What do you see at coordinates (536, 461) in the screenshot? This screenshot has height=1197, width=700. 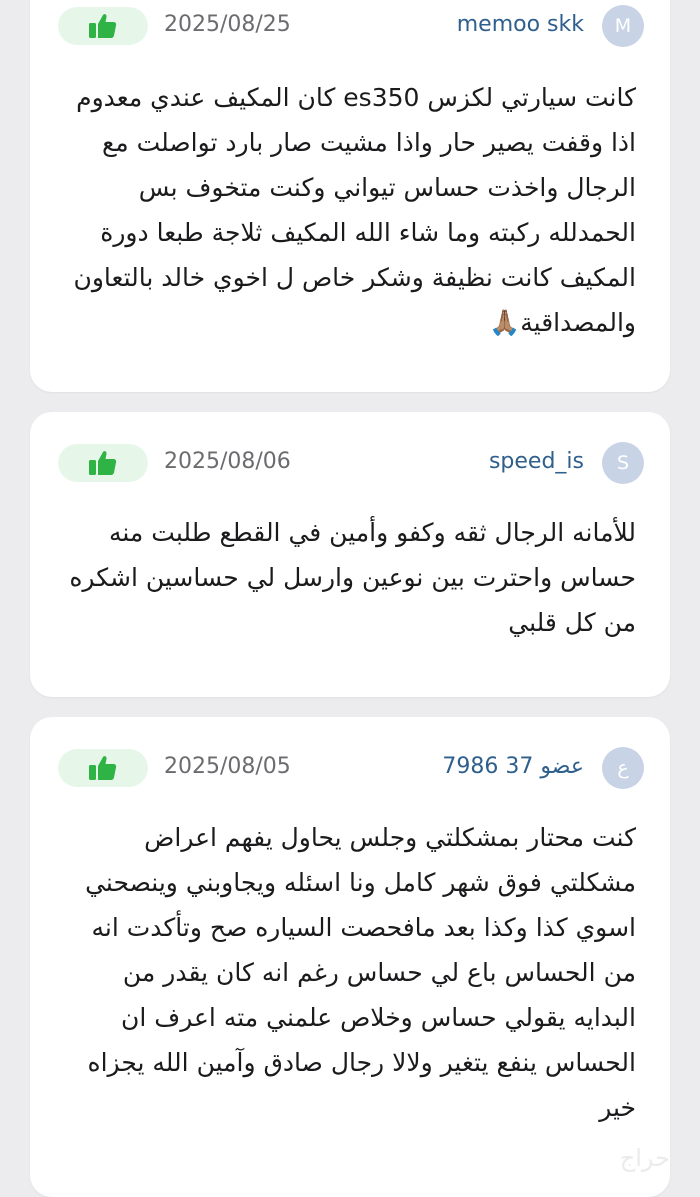 I see `username-link: speed_is` at bounding box center [536, 461].